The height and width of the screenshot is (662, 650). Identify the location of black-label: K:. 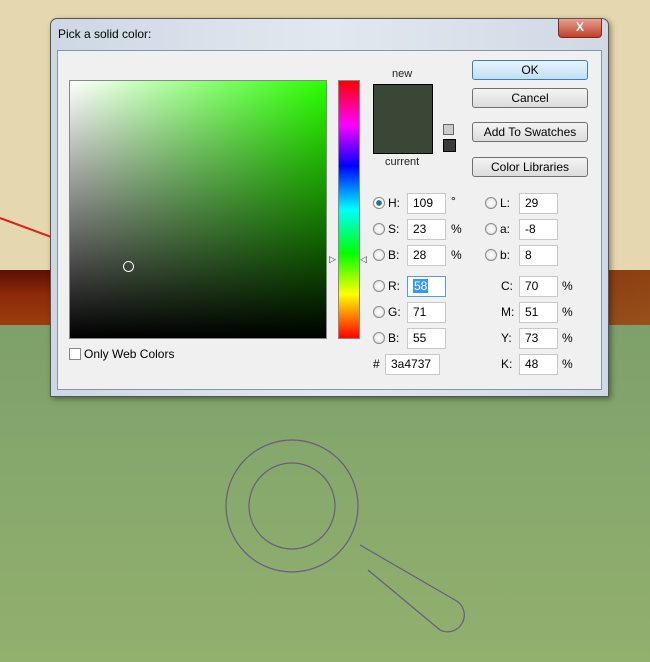
(507, 364).